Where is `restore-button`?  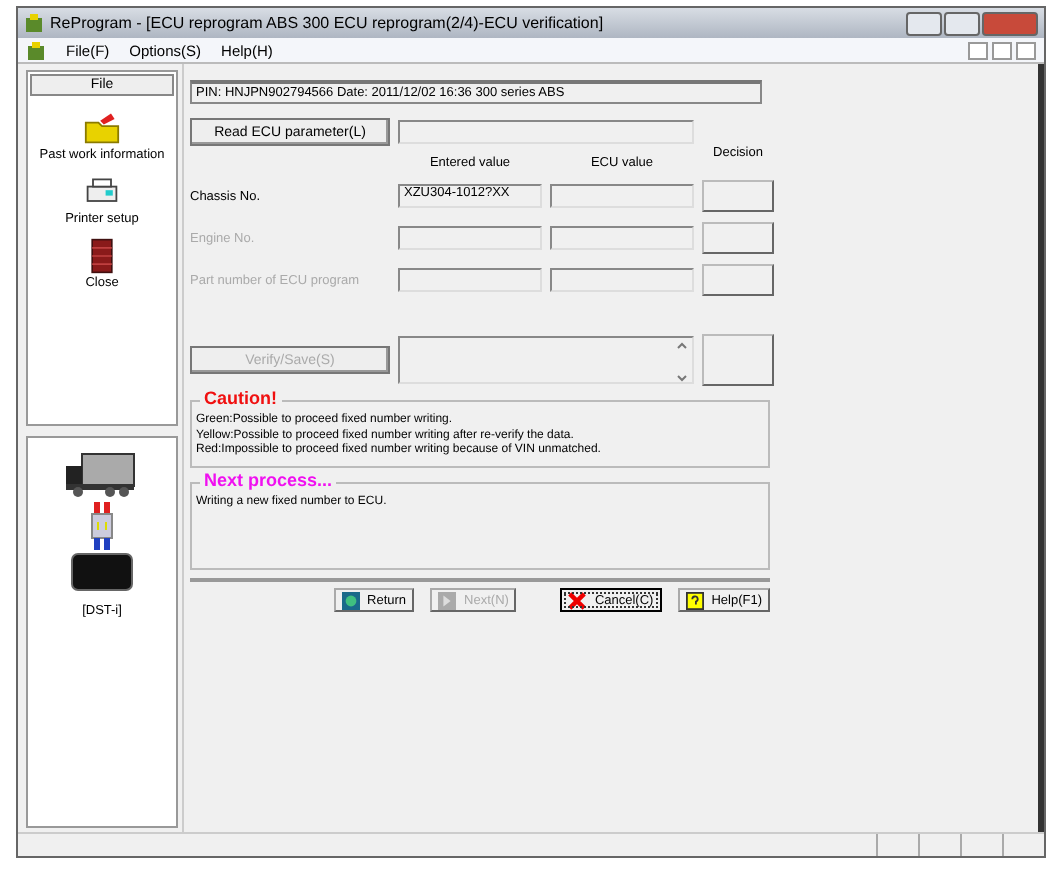 restore-button is located at coordinates (1002, 50).